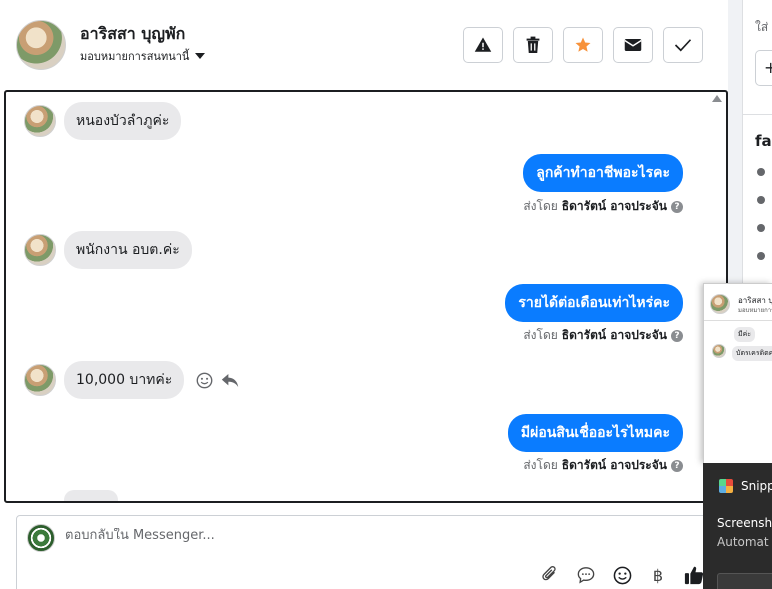 This screenshot has height=589, width=772. What do you see at coordinates (745, 334) in the screenshot?
I see `preview-bubble: มีค่ะ` at bounding box center [745, 334].